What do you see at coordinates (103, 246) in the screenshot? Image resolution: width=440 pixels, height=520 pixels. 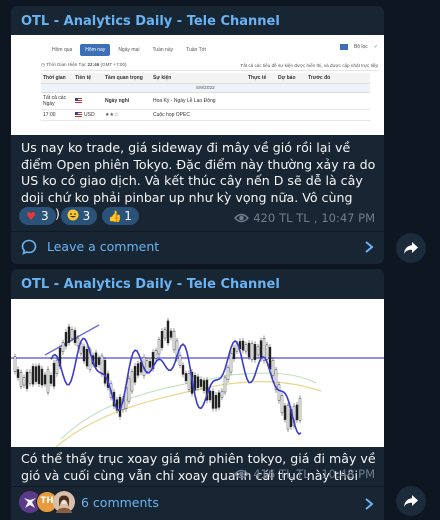 I see `comments-label: Leave a comment` at bounding box center [103, 246].